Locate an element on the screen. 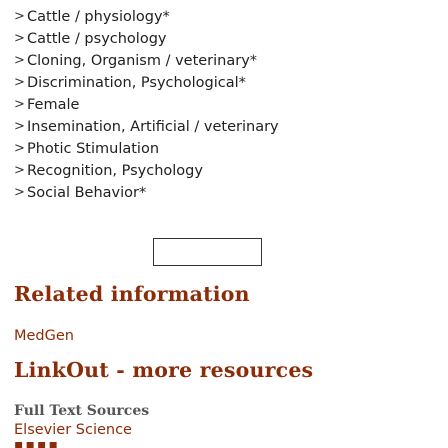 Image resolution: width=448 pixels, height=448 pixels. mesh-term-item: > Cloning, Organism / veterinary* is located at coordinates (146, 61).